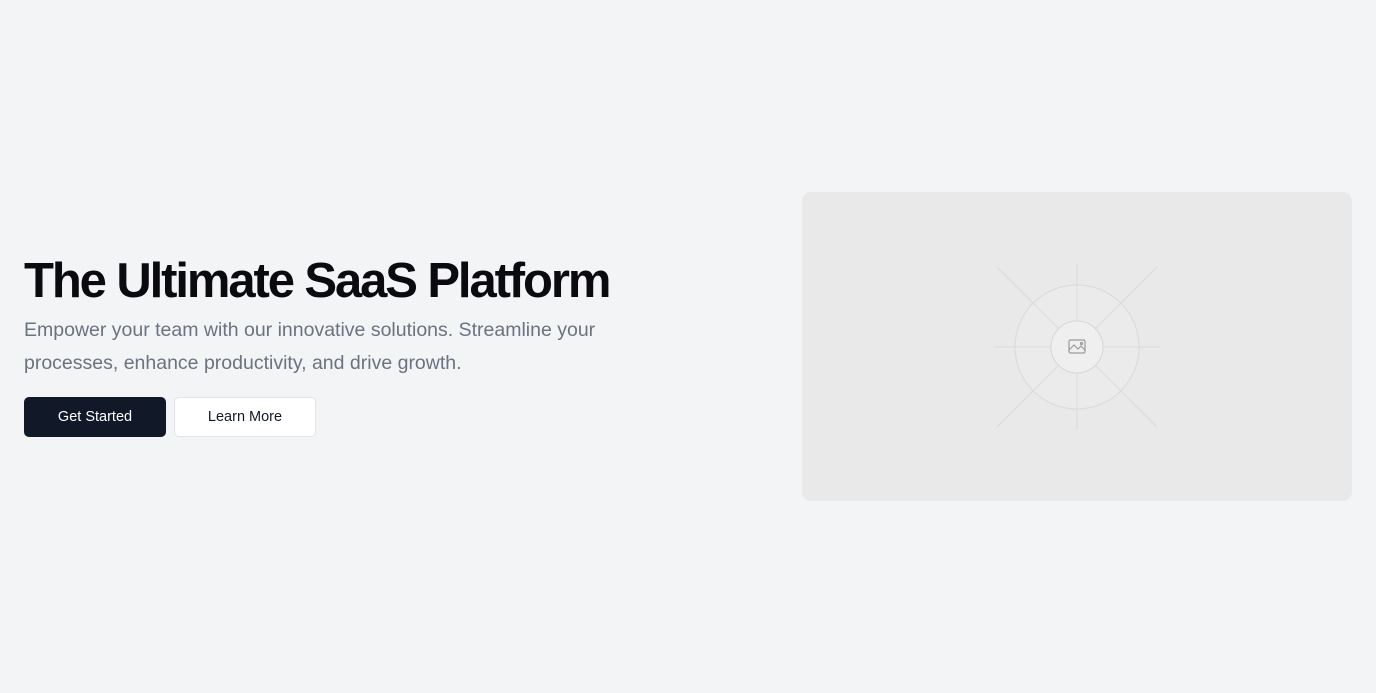  I want to click on placeholder-graphic, so click(1077, 347).